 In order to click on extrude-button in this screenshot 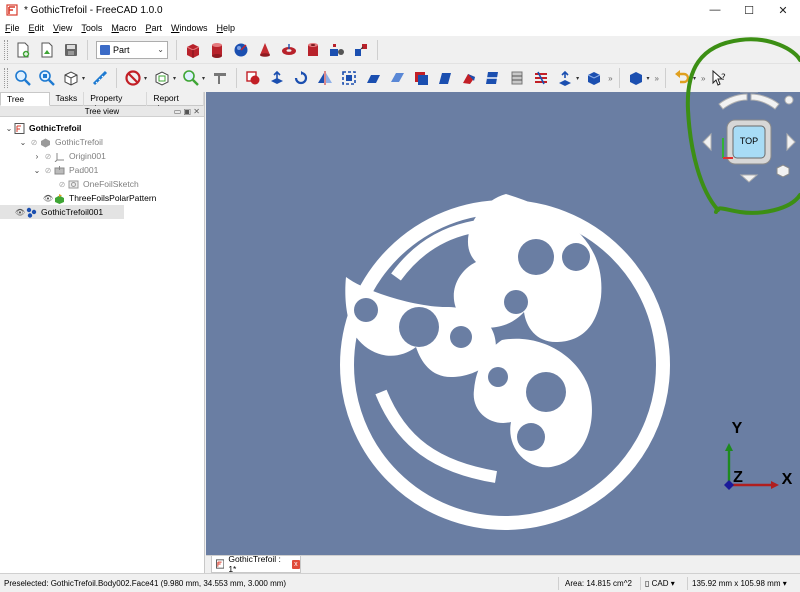, I will do `click(277, 78)`.